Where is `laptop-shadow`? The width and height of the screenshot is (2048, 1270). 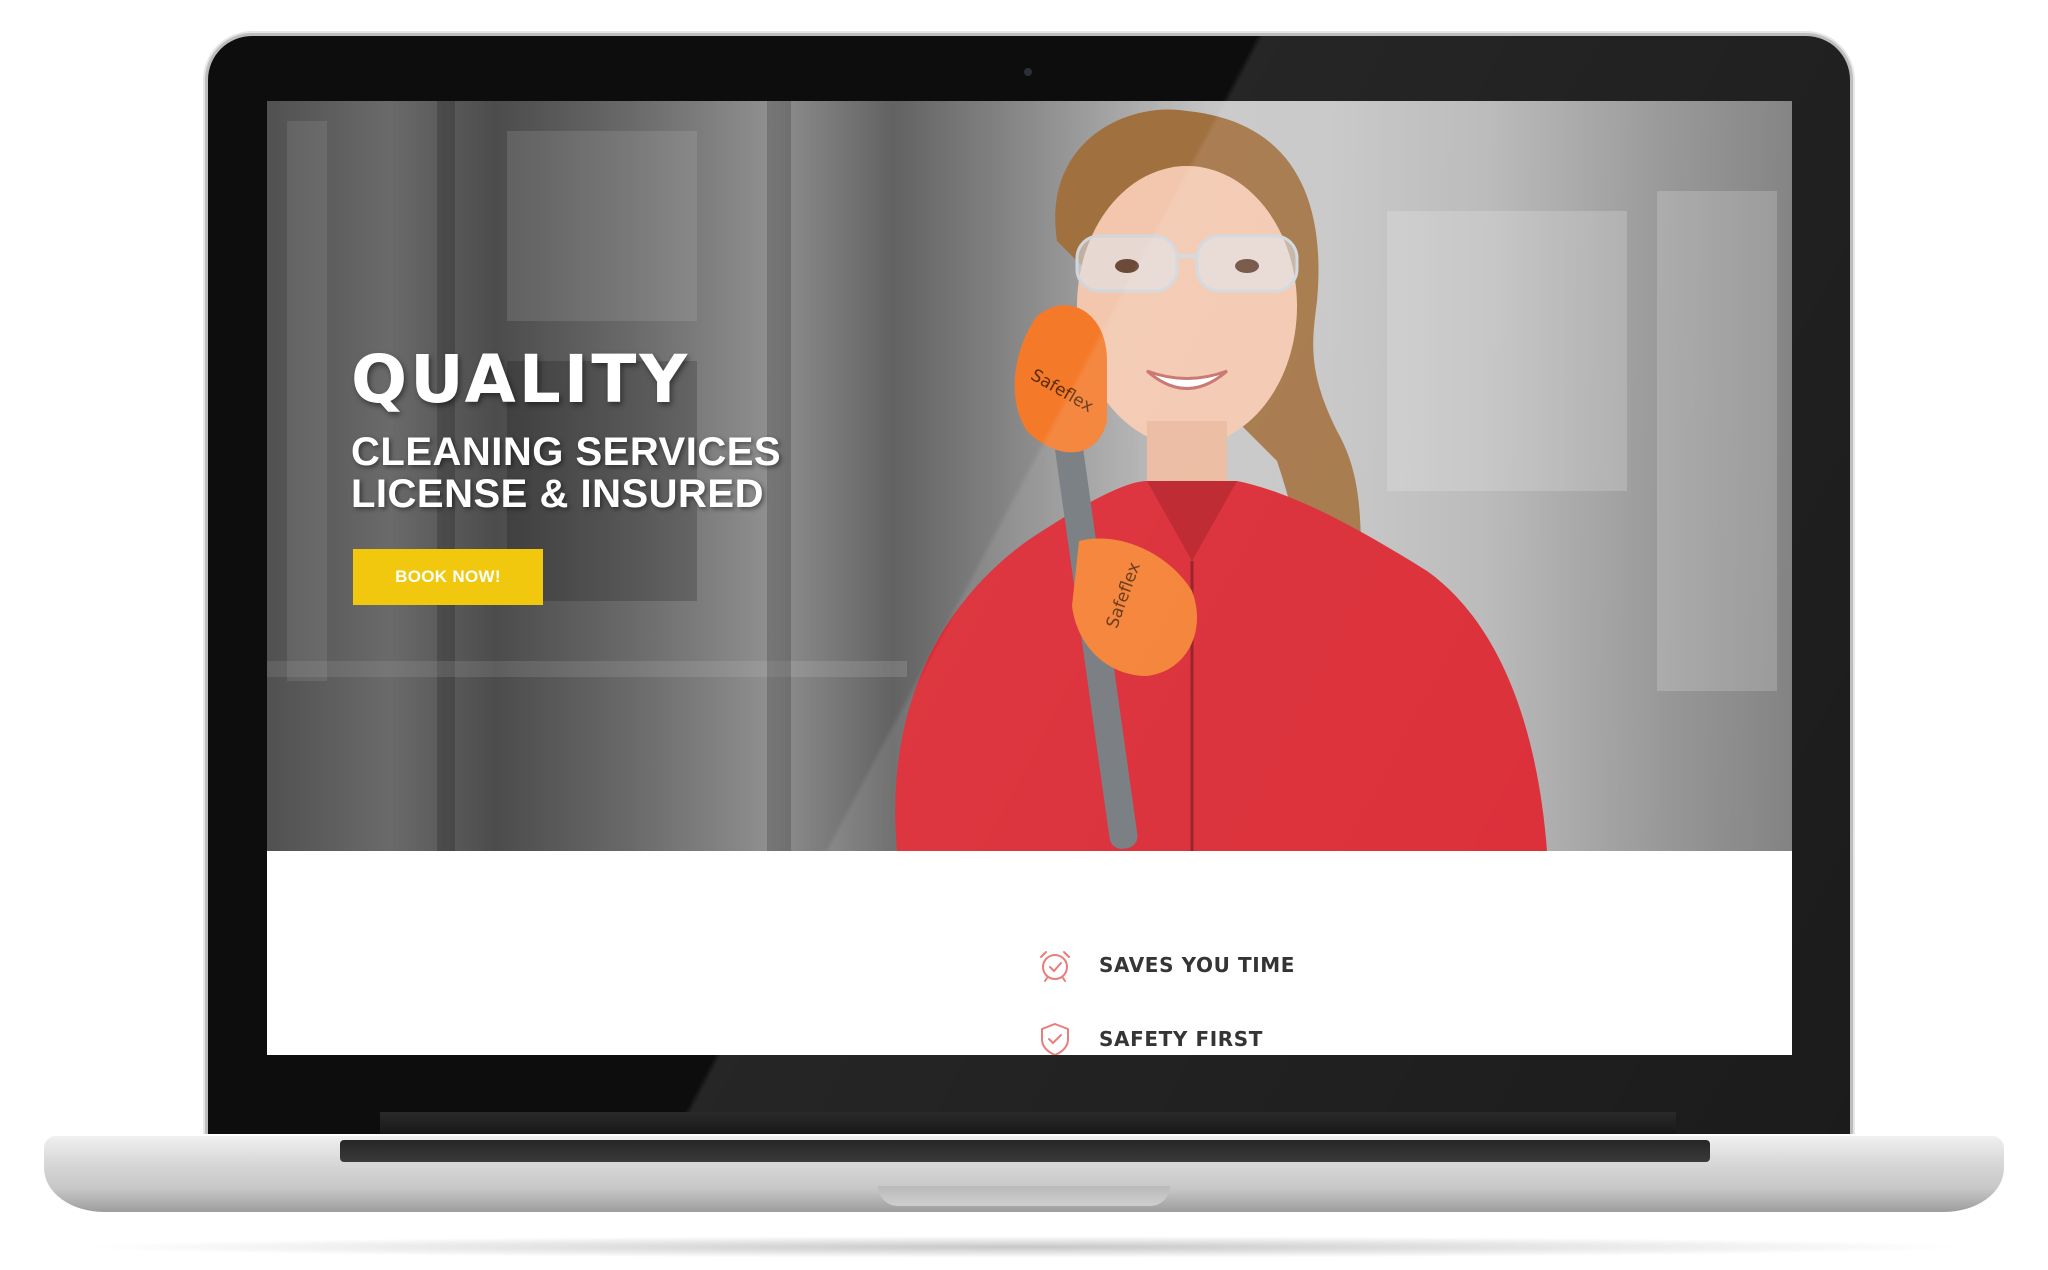
laptop-shadow is located at coordinates (1024, 1247).